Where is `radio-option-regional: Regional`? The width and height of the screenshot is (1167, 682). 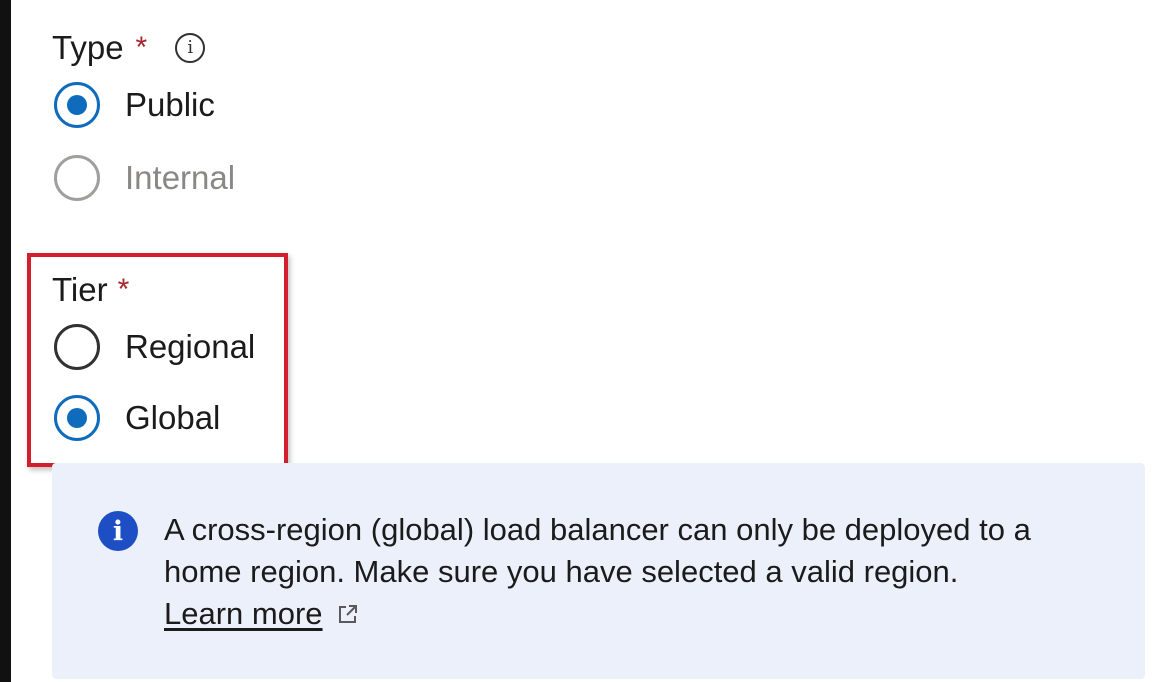 radio-option-regional: Regional is located at coordinates (154, 347).